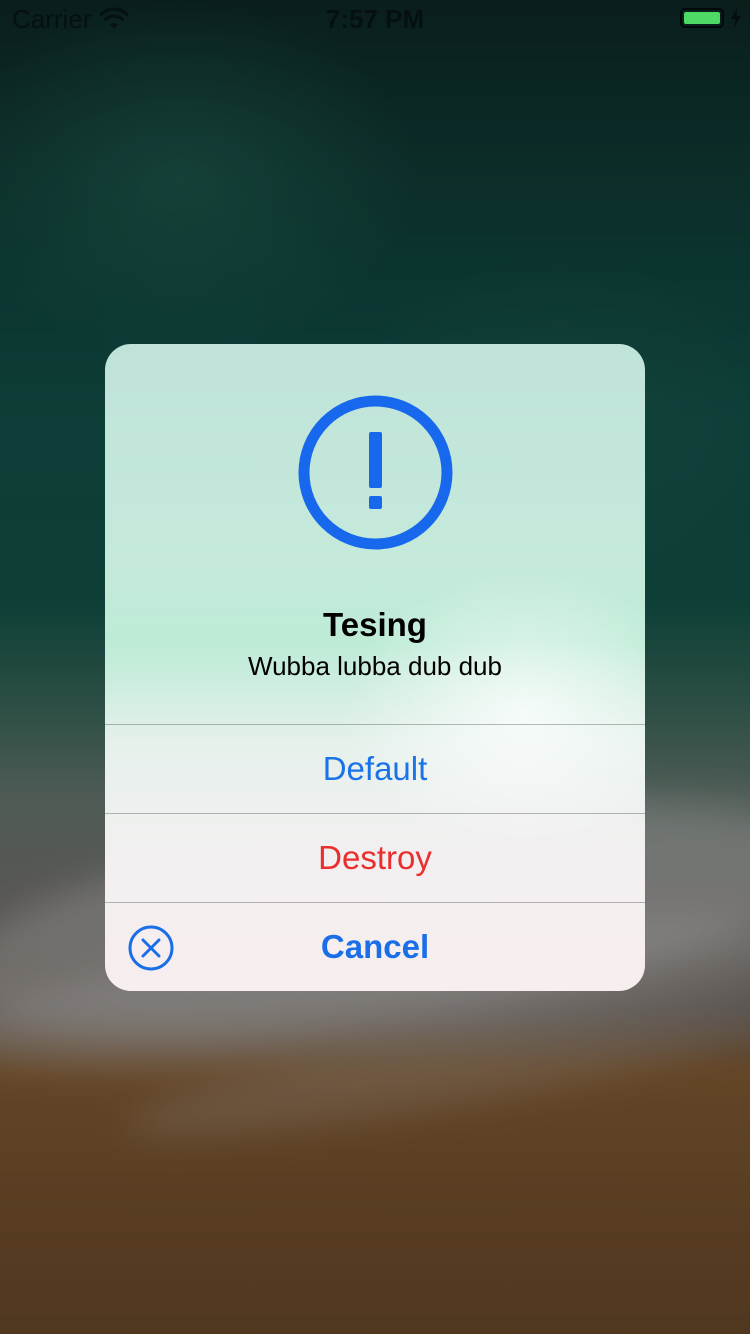  What do you see at coordinates (151, 948) in the screenshot?
I see `close-circle-icon` at bounding box center [151, 948].